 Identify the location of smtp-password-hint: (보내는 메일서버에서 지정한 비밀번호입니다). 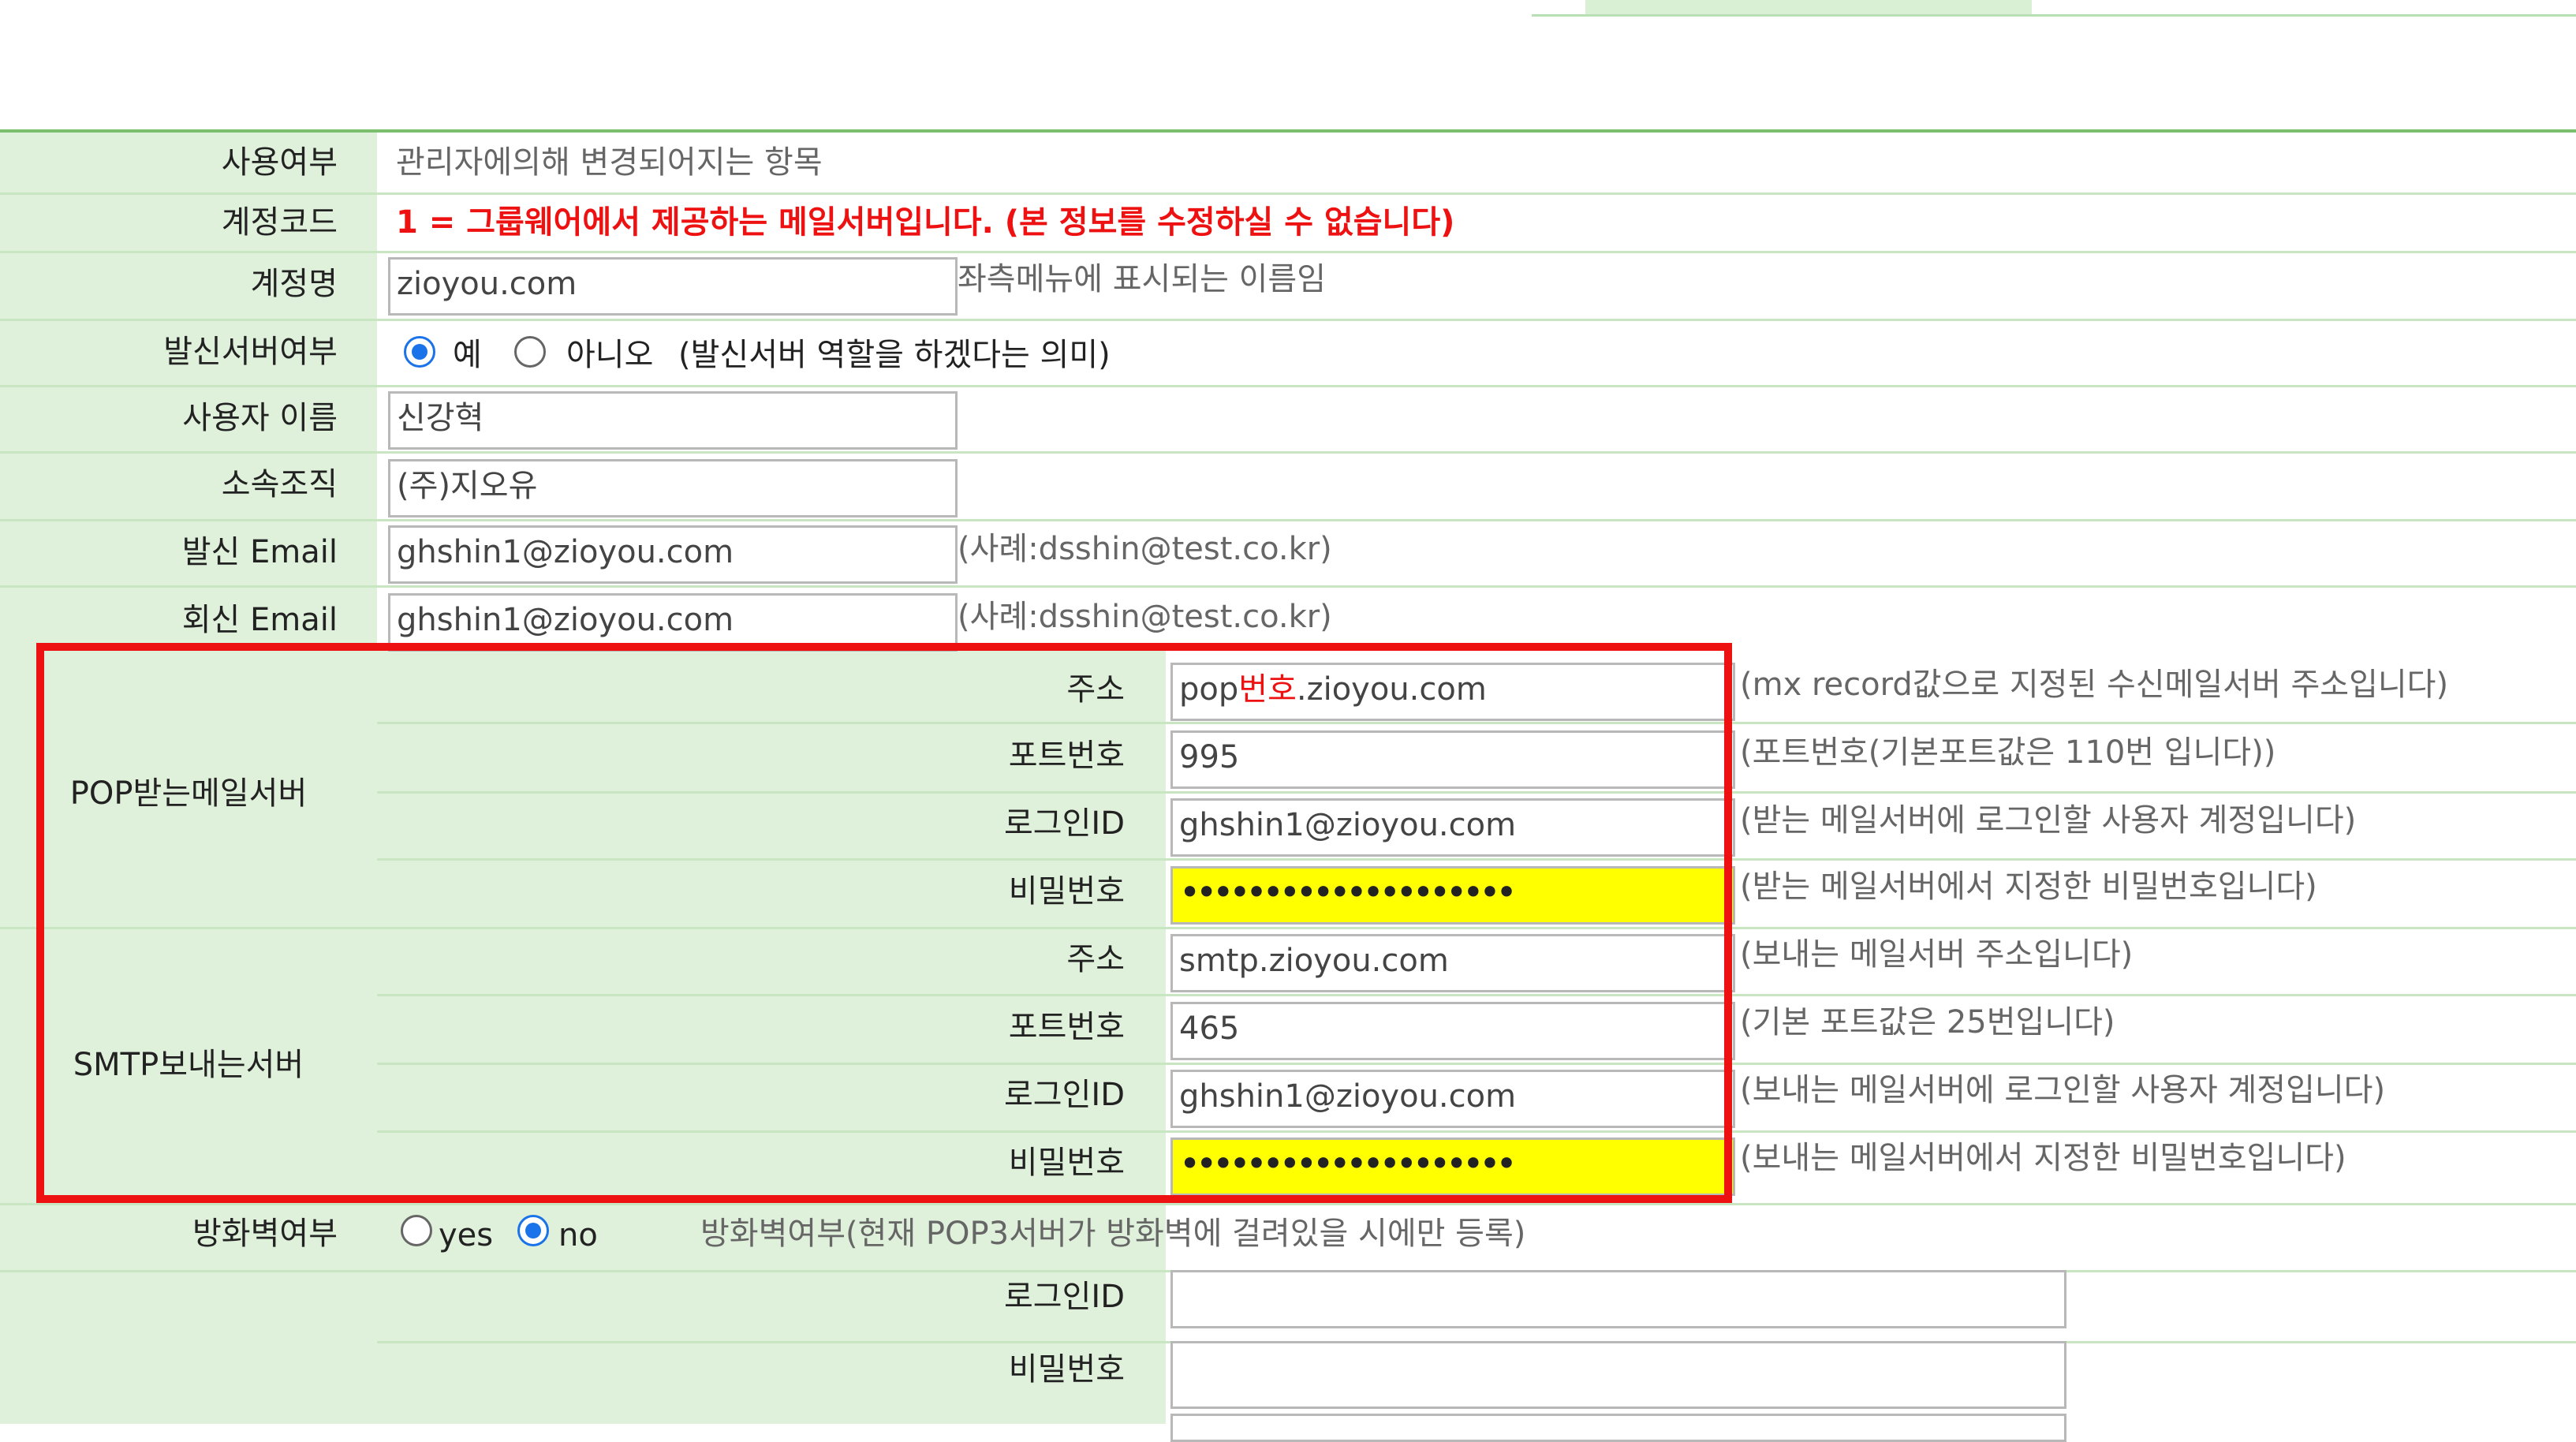
(2043, 1158).